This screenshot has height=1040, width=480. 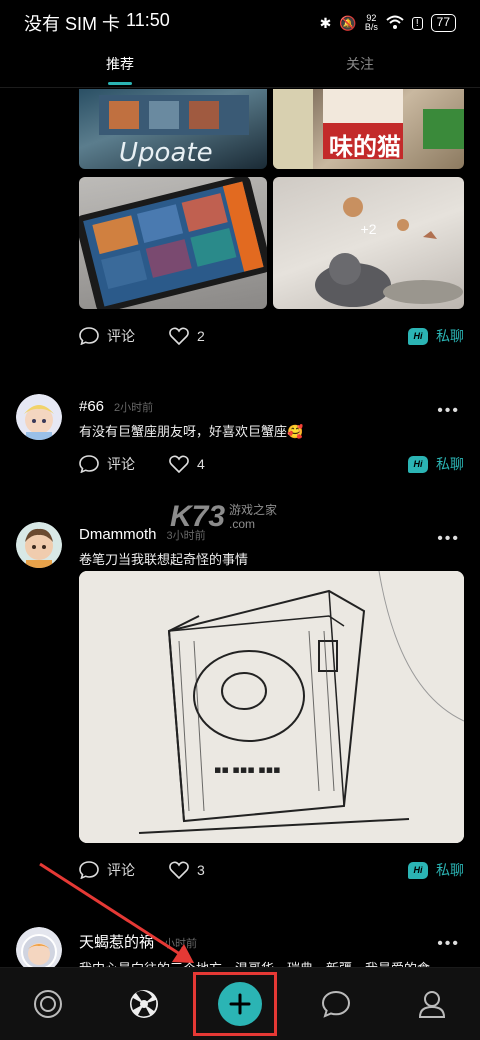 What do you see at coordinates (271, 406) in the screenshot?
I see `name-row: #66 2小时前` at bounding box center [271, 406].